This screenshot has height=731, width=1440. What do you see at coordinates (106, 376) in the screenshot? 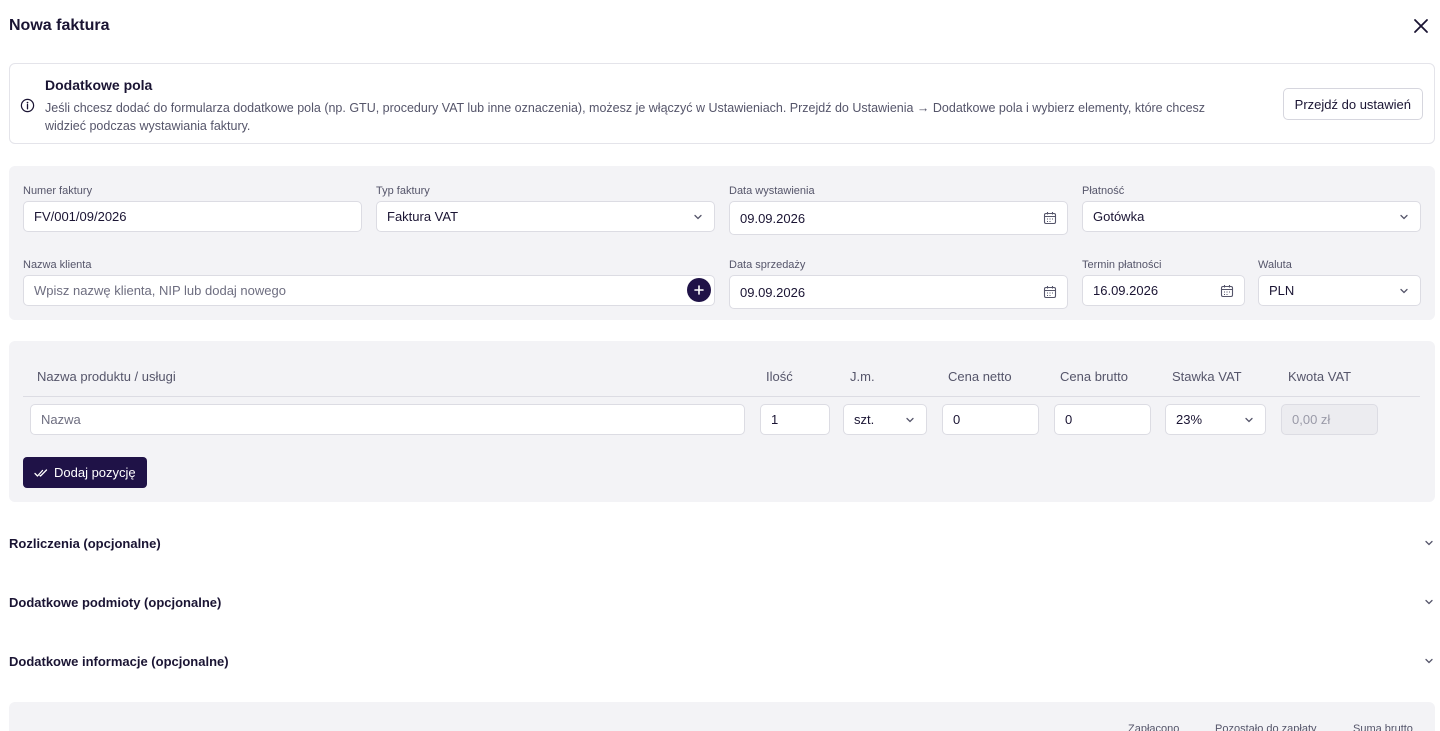
I see `column-header-name: Nazwa produktu / usługi` at bounding box center [106, 376].